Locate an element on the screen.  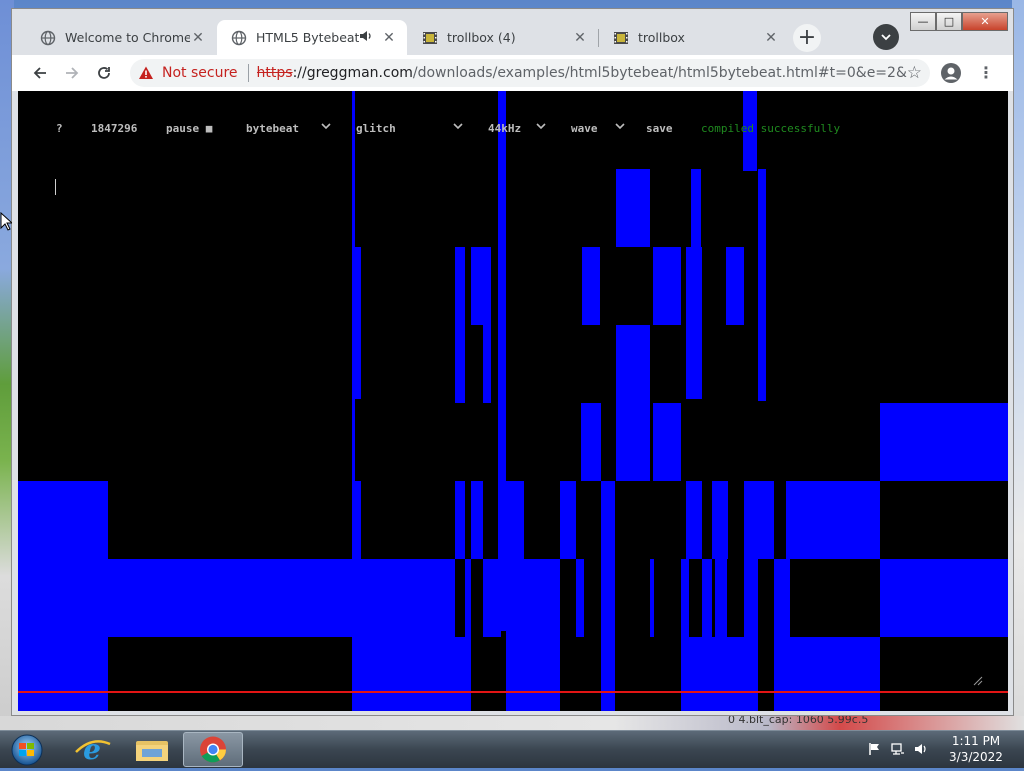
clock-time: 1:11 PM is located at coordinates (976, 741).